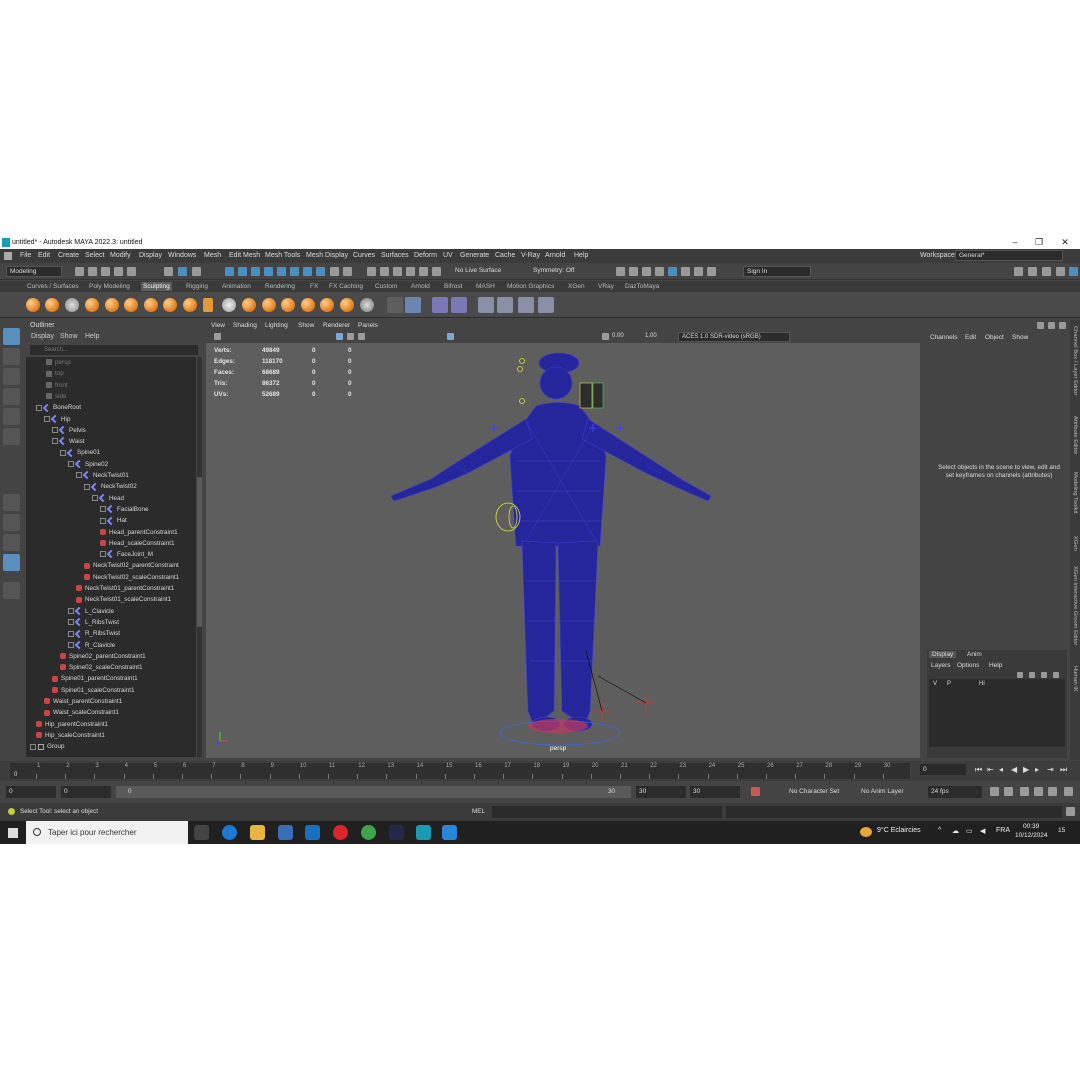 Image resolution: width=1080 pixels, height=1080 pixels. What do you see at coordinates (347, 305) in the screenshot?
I see `amplify-tool-icon` at bounding box center [347, 305].